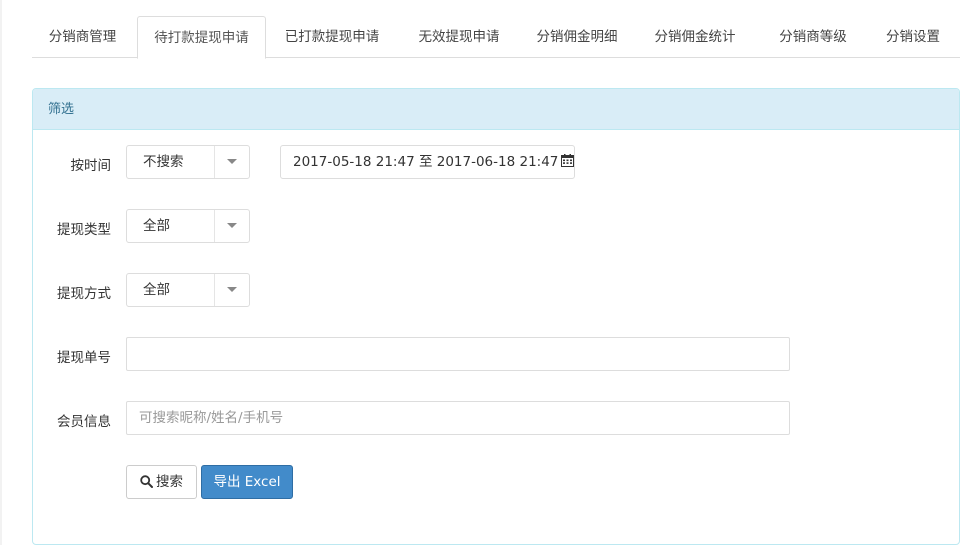  I want to click on tab-invalid-withdrawals: 无效提现申请, so click(459, 37).